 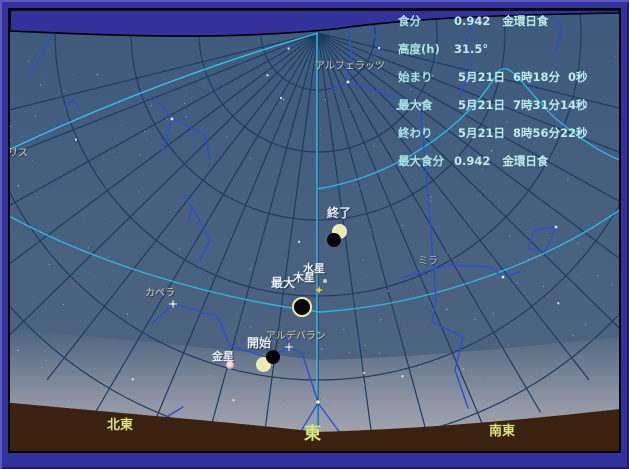 I want to click on moon-disc-end, so click(x=334, y=240).